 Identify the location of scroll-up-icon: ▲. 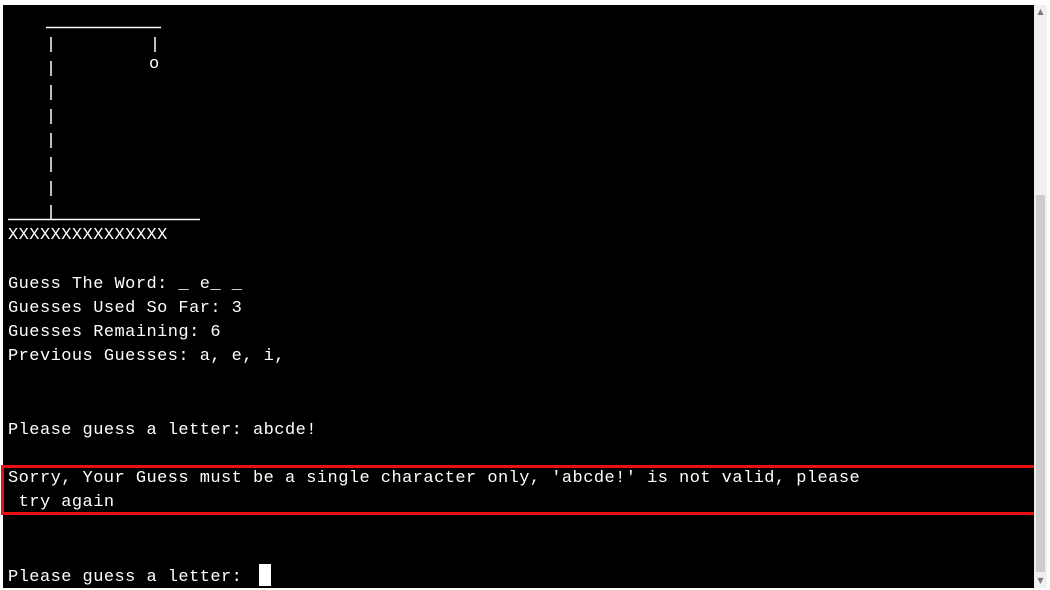
(1040, 12).